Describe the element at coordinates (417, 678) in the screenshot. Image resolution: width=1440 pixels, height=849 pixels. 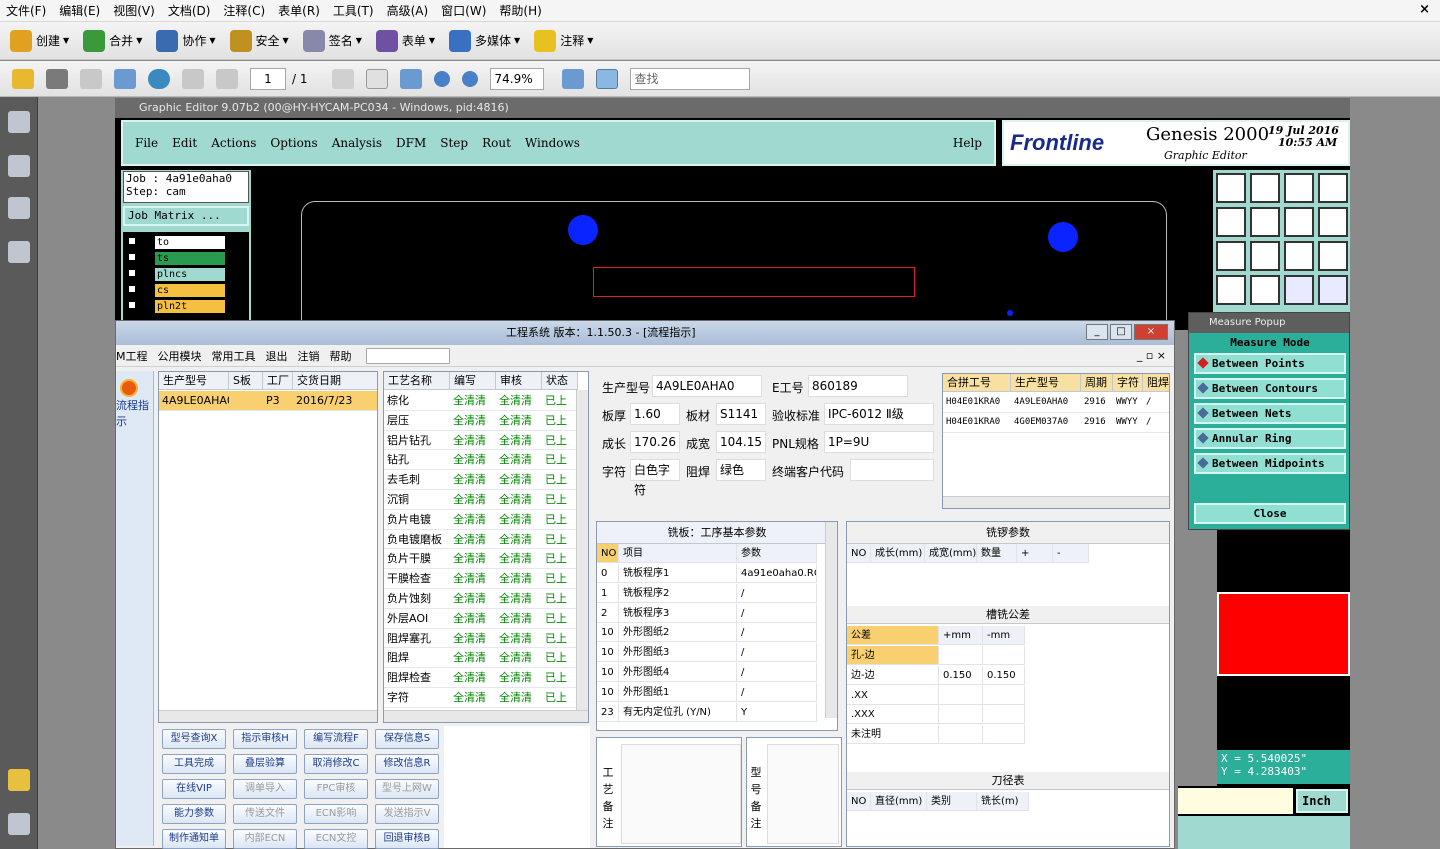
I see `process-row: 阻焊检查` at that location.